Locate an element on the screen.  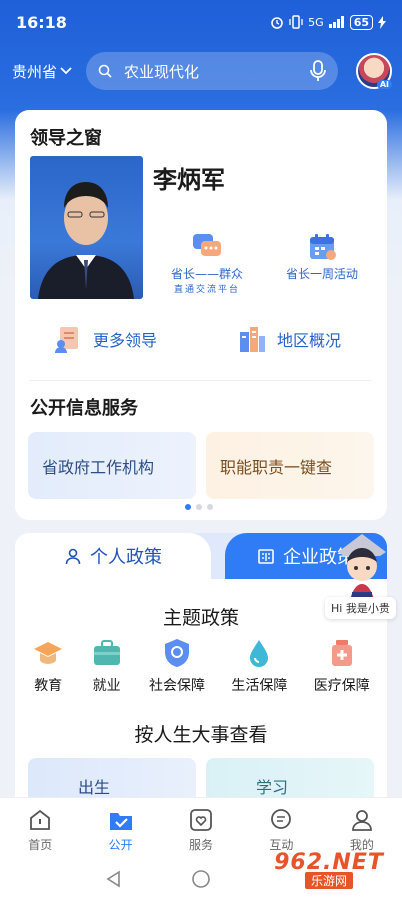
category-living-security-label: 生活保障 is located at coordinates (259, 686).